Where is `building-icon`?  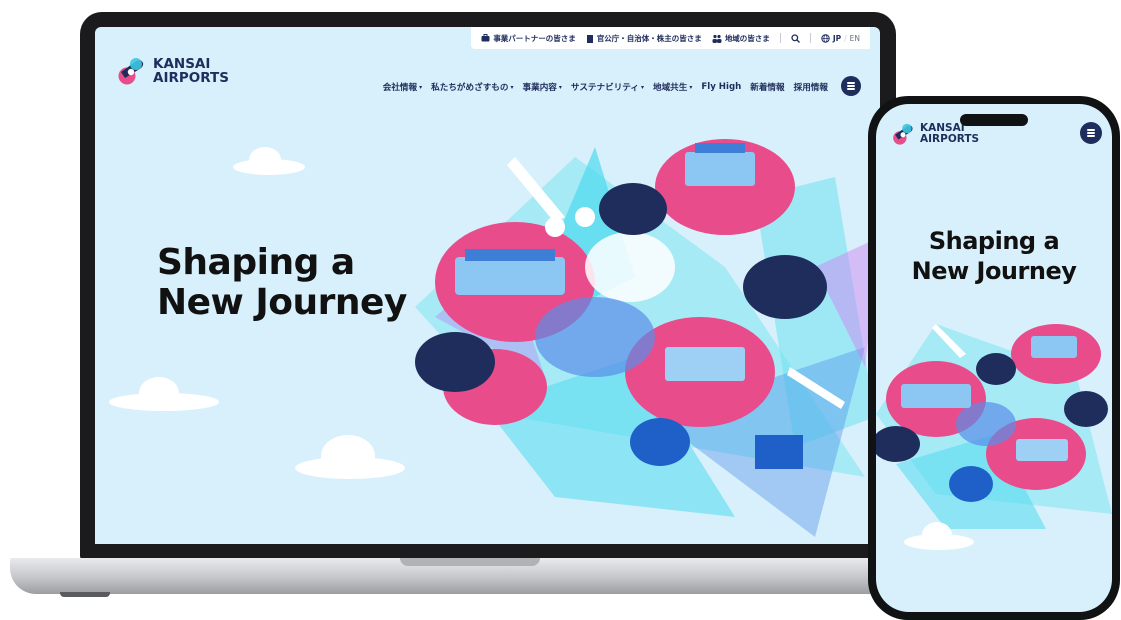
building-icon is located at coordinates (589, 38).